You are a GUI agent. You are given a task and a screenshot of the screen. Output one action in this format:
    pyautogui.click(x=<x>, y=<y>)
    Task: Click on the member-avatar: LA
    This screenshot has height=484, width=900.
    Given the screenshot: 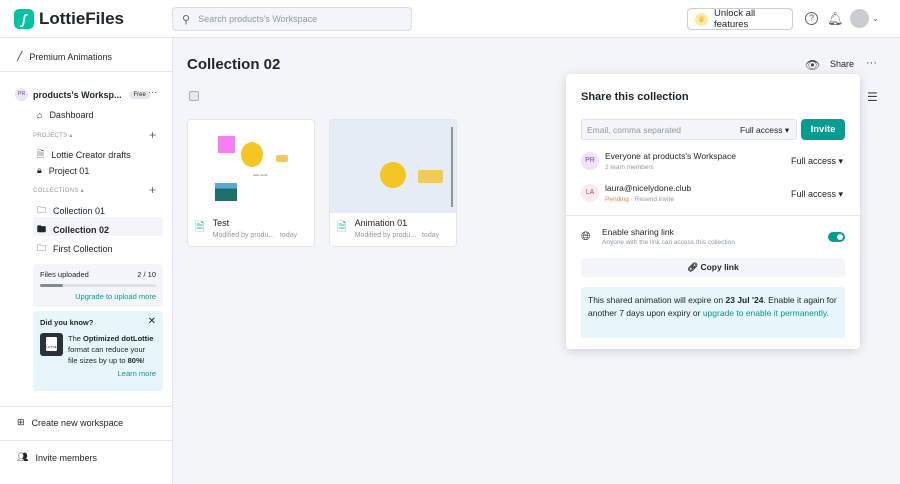 What is the action you would take?
    pyautogui.click(x=590, y=193)
    